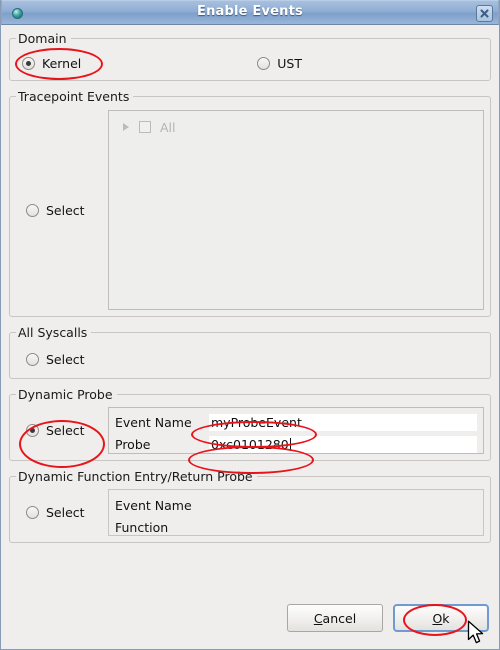  Describe the element at coordinates (290, 444) in the screenshot. I see `text-caret` at that location.